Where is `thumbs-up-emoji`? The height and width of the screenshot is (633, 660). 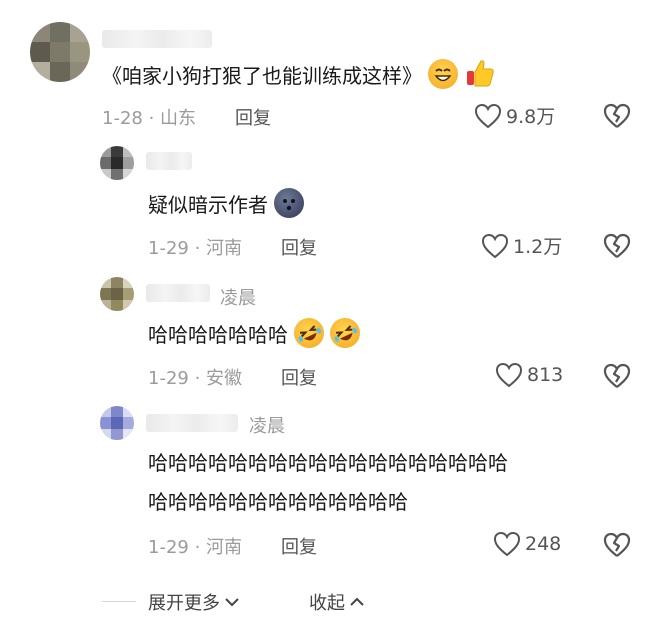
thumbs-up-emoji is located at coordinates (480, 73).